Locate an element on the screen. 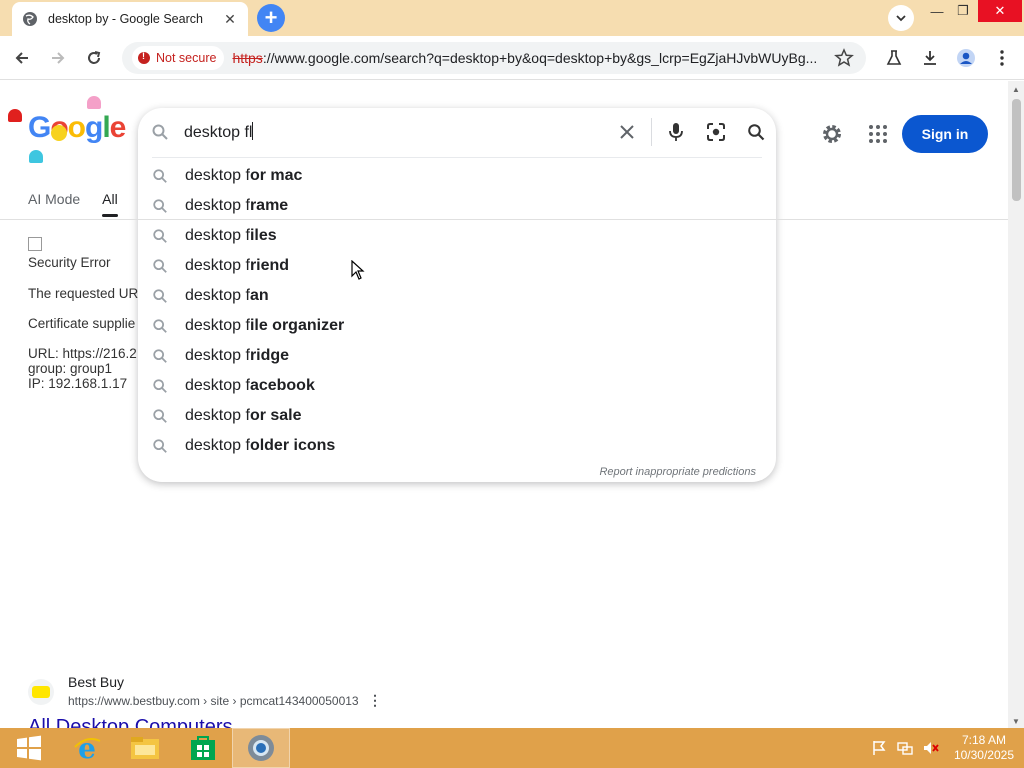  profile-avatar is located at coordinates (966, 58).